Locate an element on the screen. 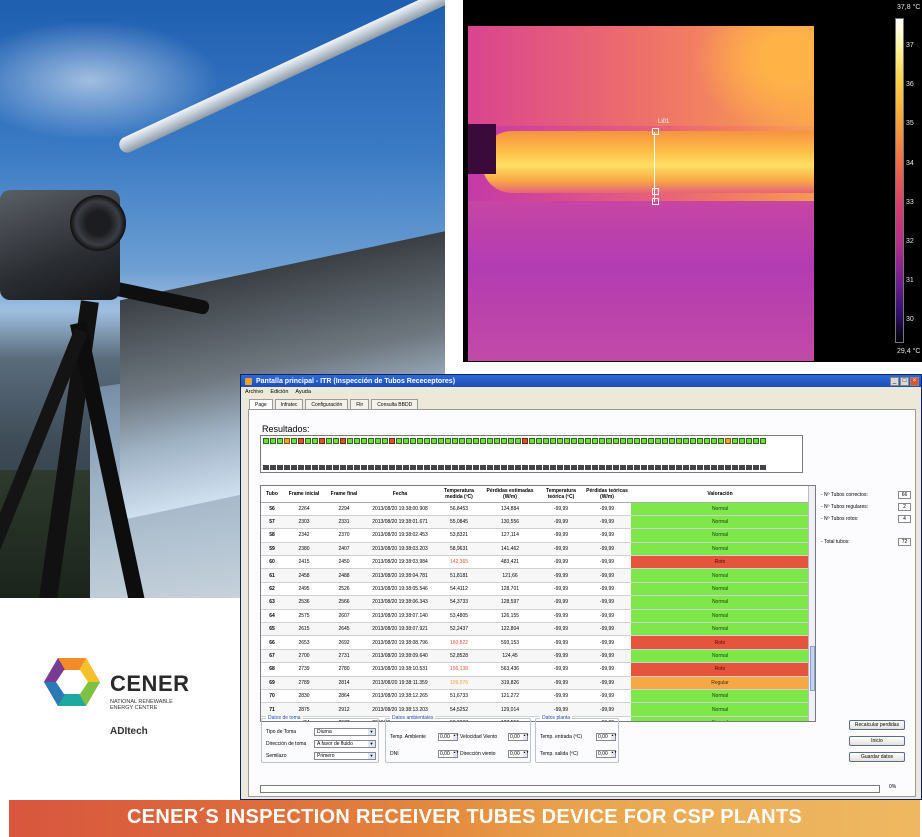  table-cell: 56,8453 is located at coordinates (459, 509).